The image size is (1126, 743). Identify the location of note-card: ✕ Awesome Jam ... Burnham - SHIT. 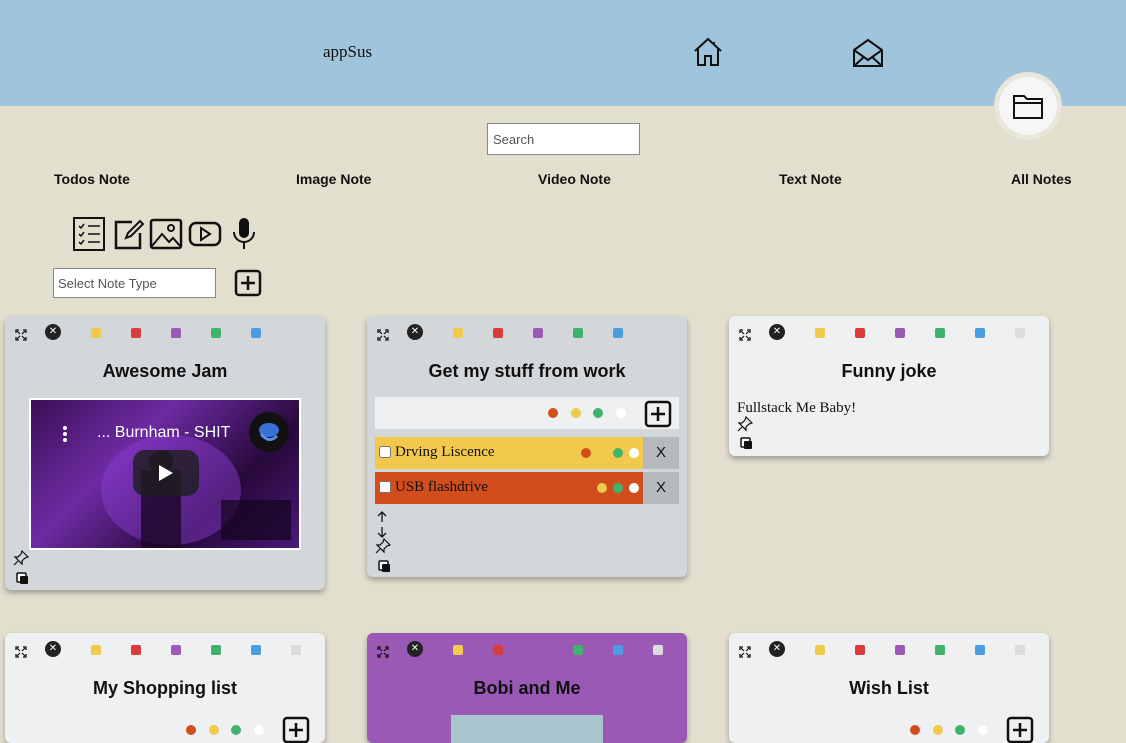
(165, 453).